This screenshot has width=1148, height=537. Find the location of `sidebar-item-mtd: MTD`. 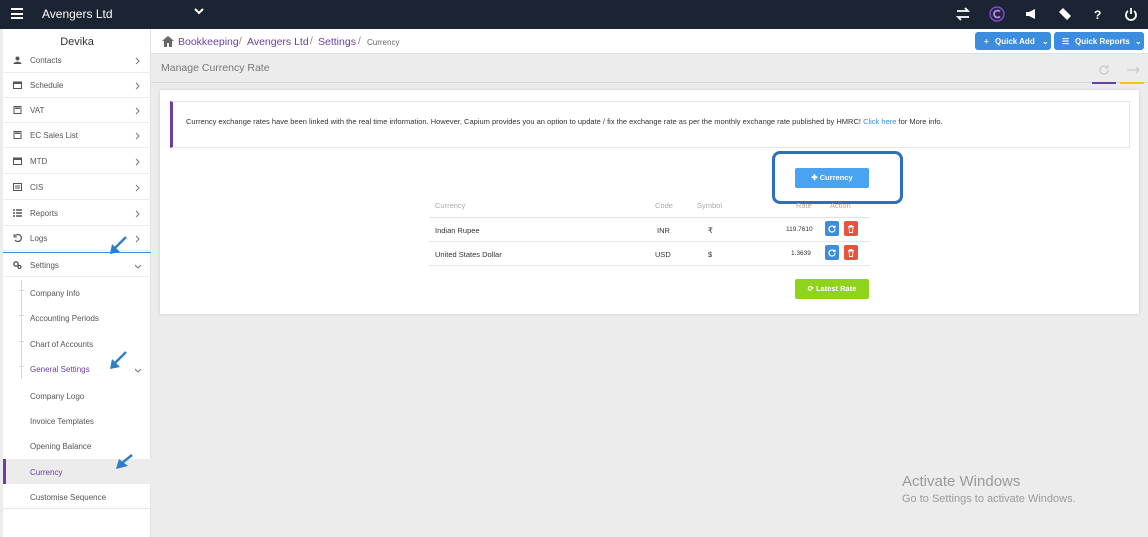

sidebar-item-mtd: MTD is located at coordinates (77, 161).